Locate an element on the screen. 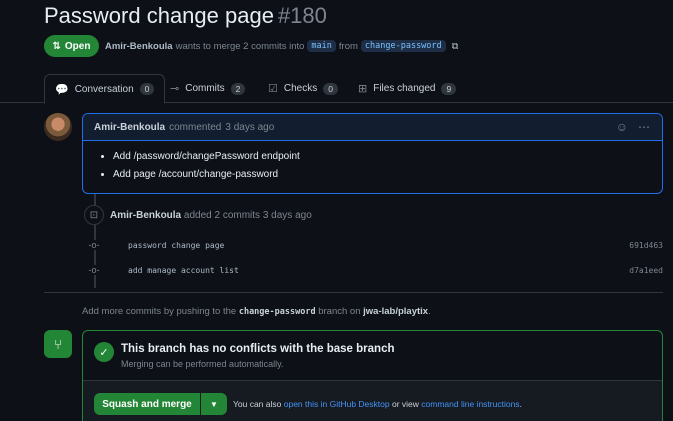  checklist-icon: ☑ is located at coordinates (273, 89).